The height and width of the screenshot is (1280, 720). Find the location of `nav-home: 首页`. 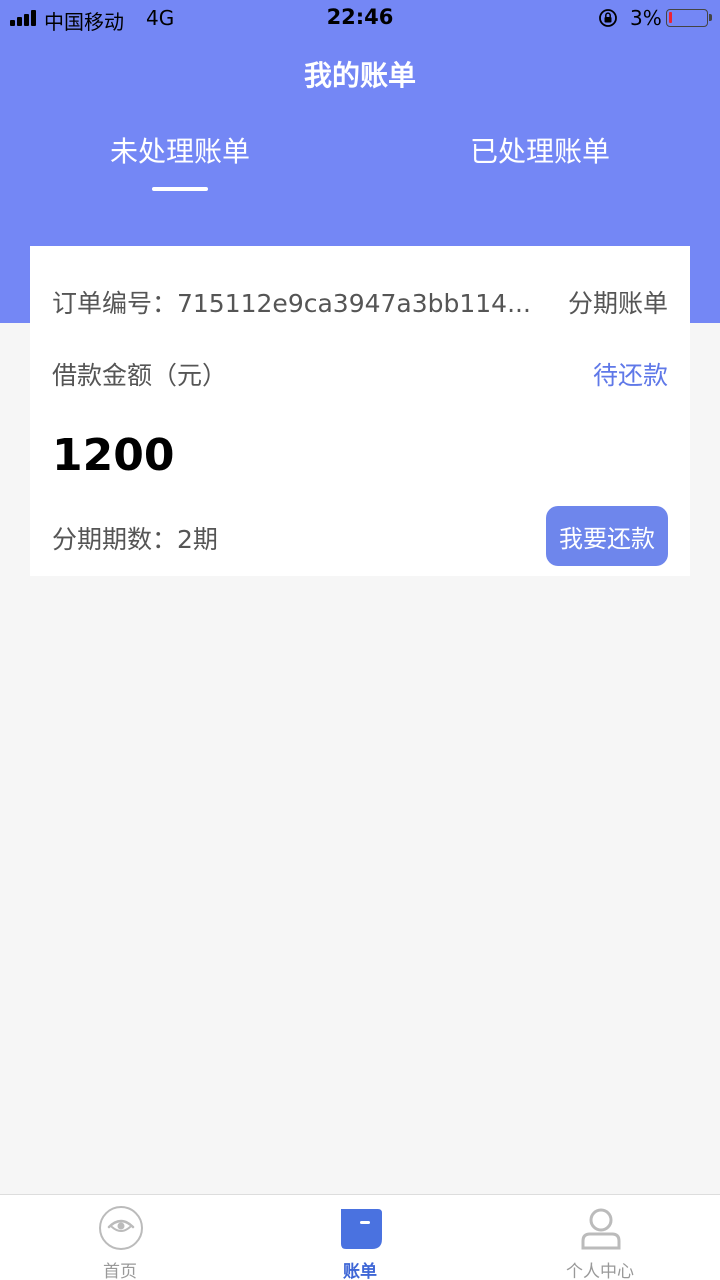

nav-home: 首页 is located at coordinates (120, 1237).